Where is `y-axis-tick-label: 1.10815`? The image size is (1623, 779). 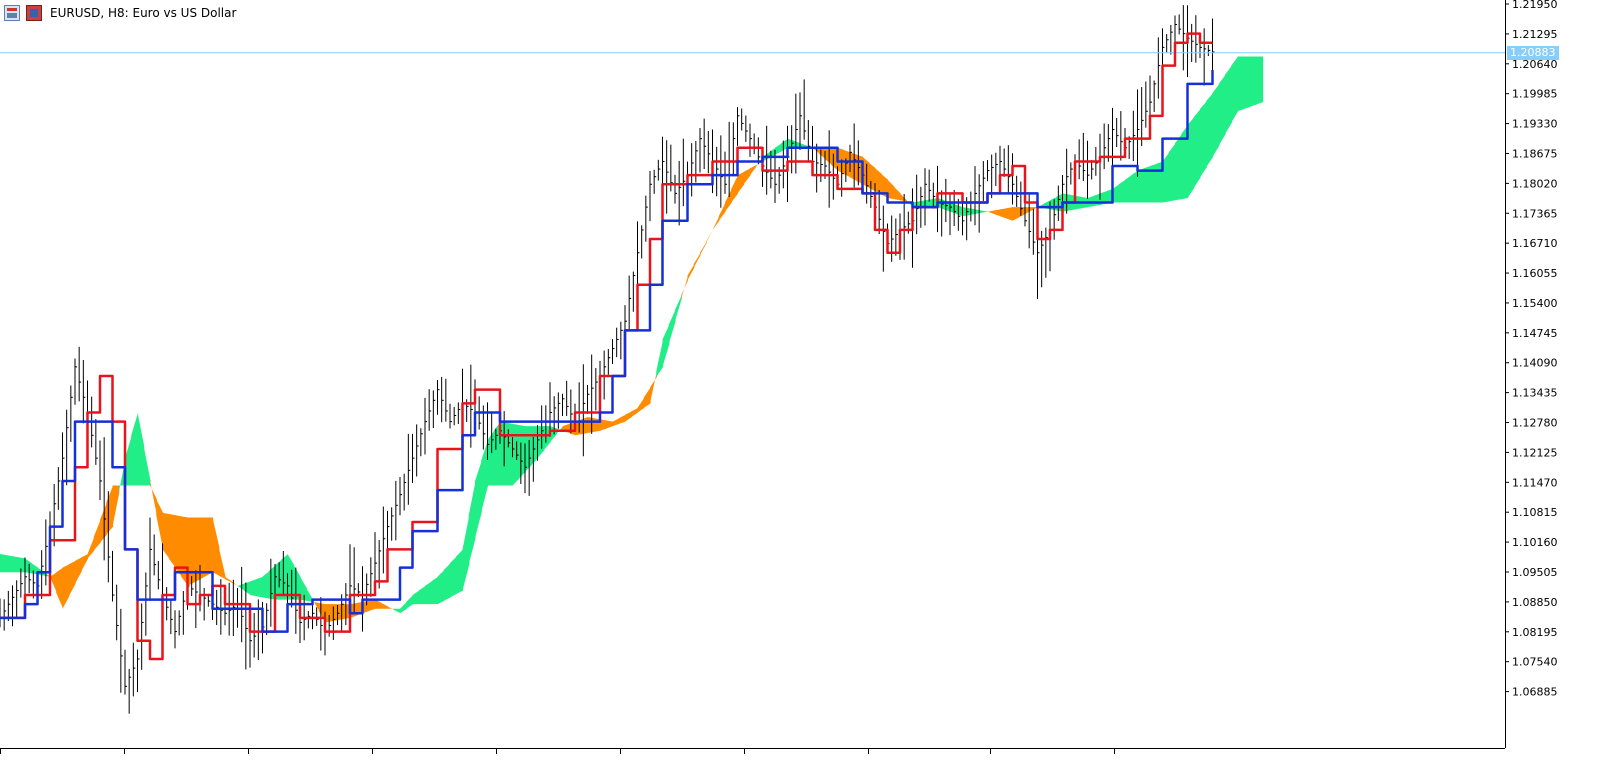 y-axis-tick-label: 1.10815 is located at coordinates (1535, 512).